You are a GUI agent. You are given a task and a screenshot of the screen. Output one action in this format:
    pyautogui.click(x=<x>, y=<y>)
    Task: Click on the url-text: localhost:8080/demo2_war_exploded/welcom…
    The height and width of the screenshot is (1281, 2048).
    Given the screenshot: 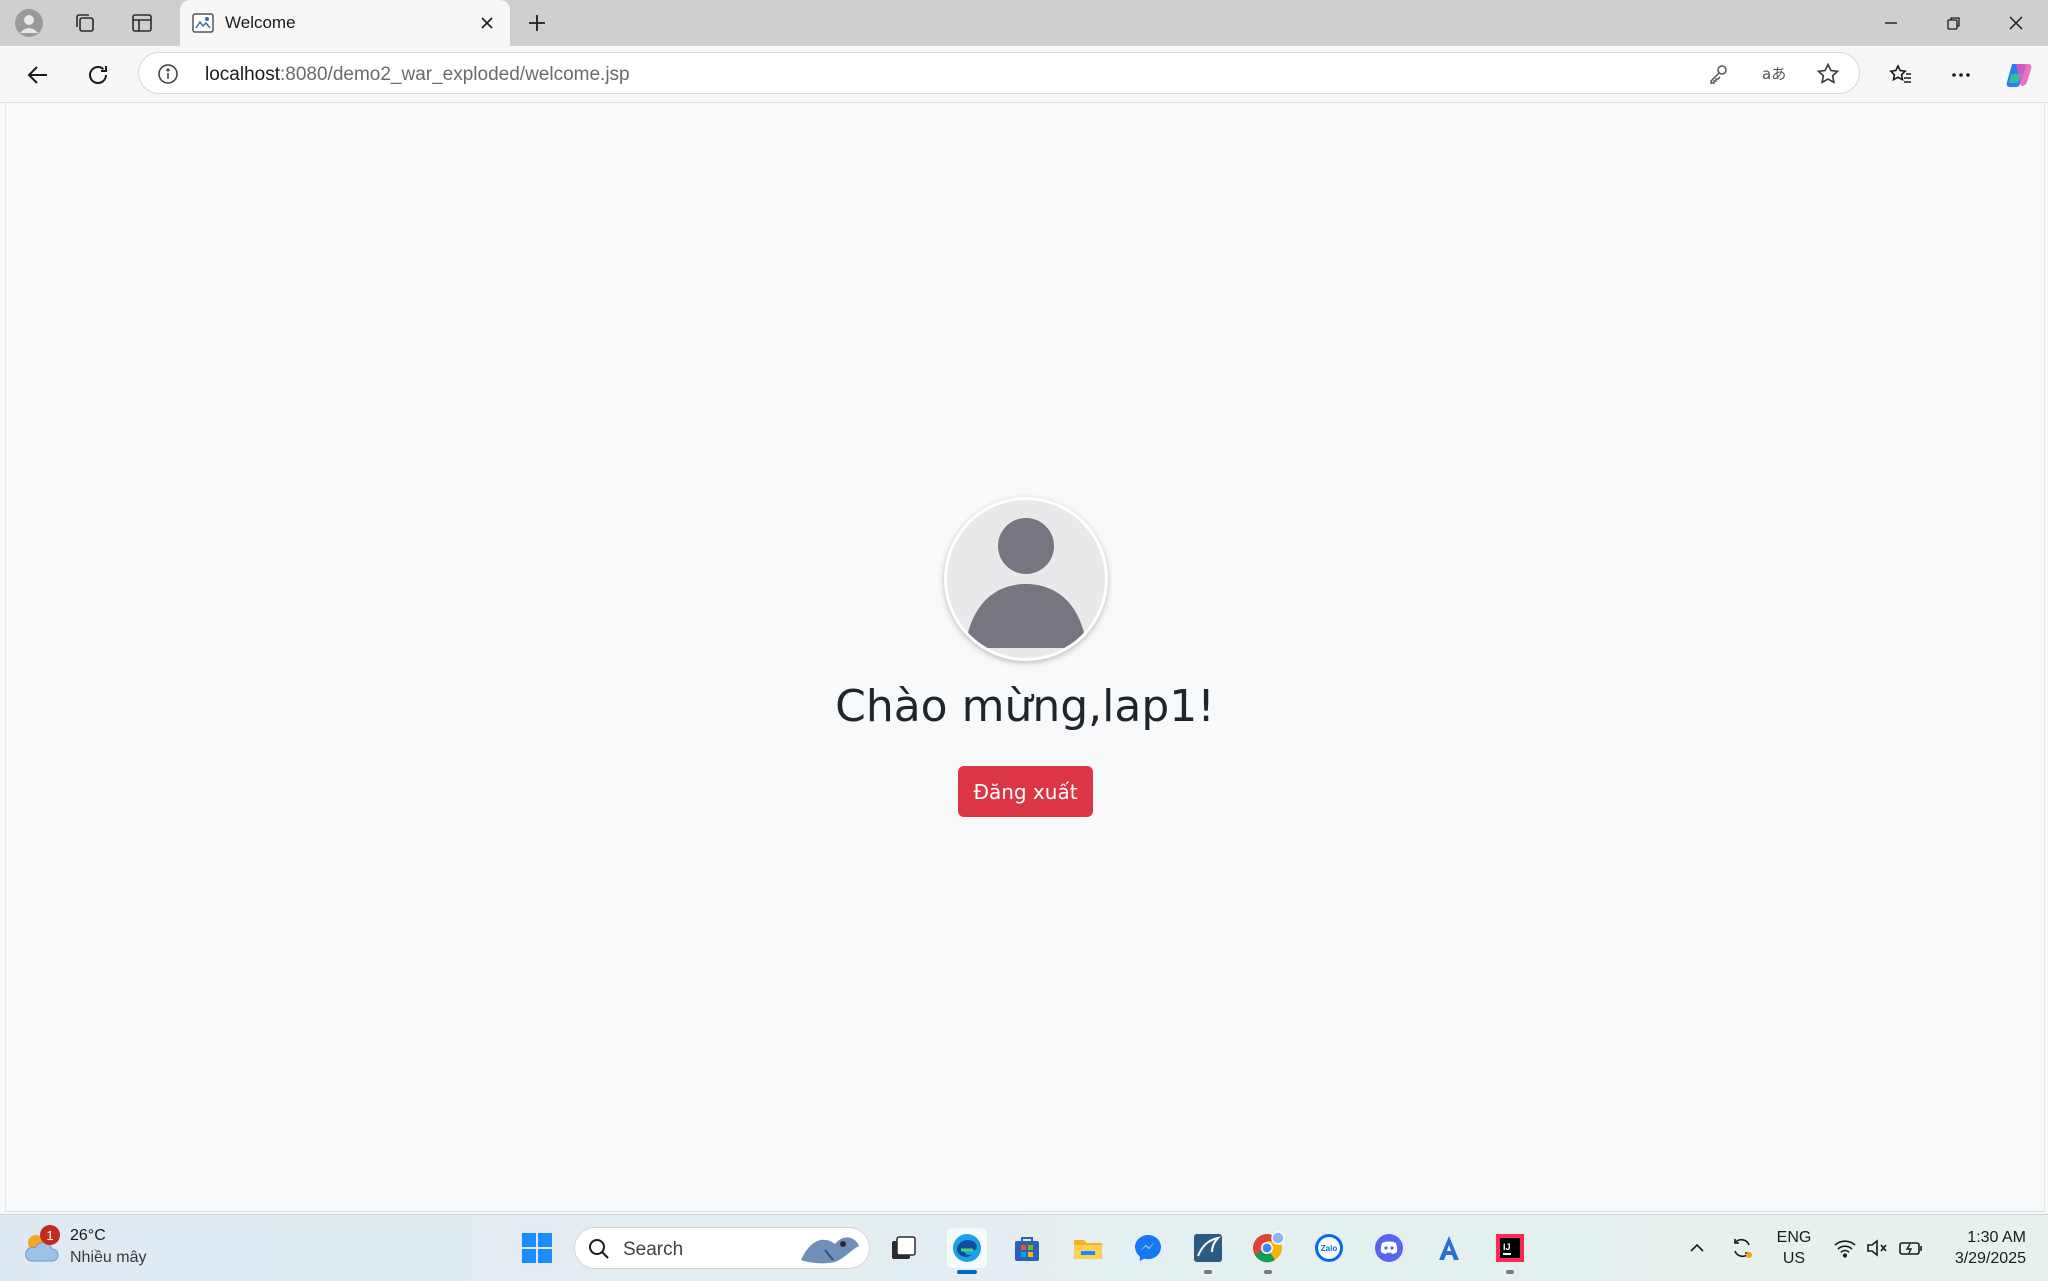 What is the action you would take?
    pyautogui.click(x=417, y=75)
    